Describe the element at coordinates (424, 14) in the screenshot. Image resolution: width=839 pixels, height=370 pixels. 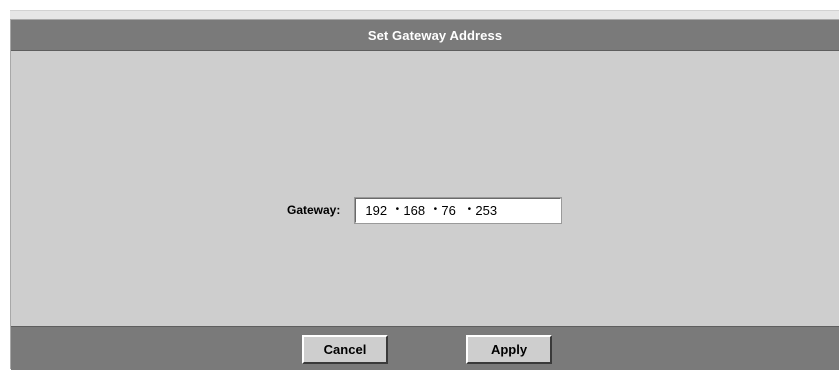
I see `window-top-edge` at that location.